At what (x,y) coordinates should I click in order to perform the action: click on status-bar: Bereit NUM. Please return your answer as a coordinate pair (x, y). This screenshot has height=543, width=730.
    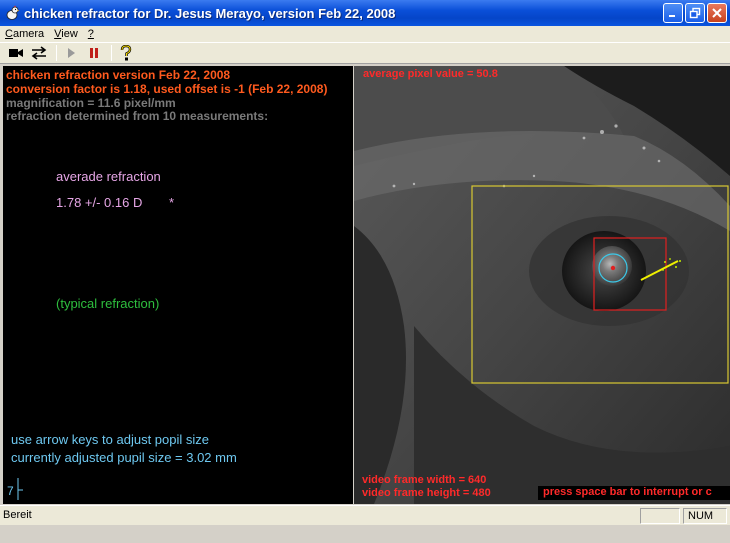
    Looking at the image, I should click on (365, 515).